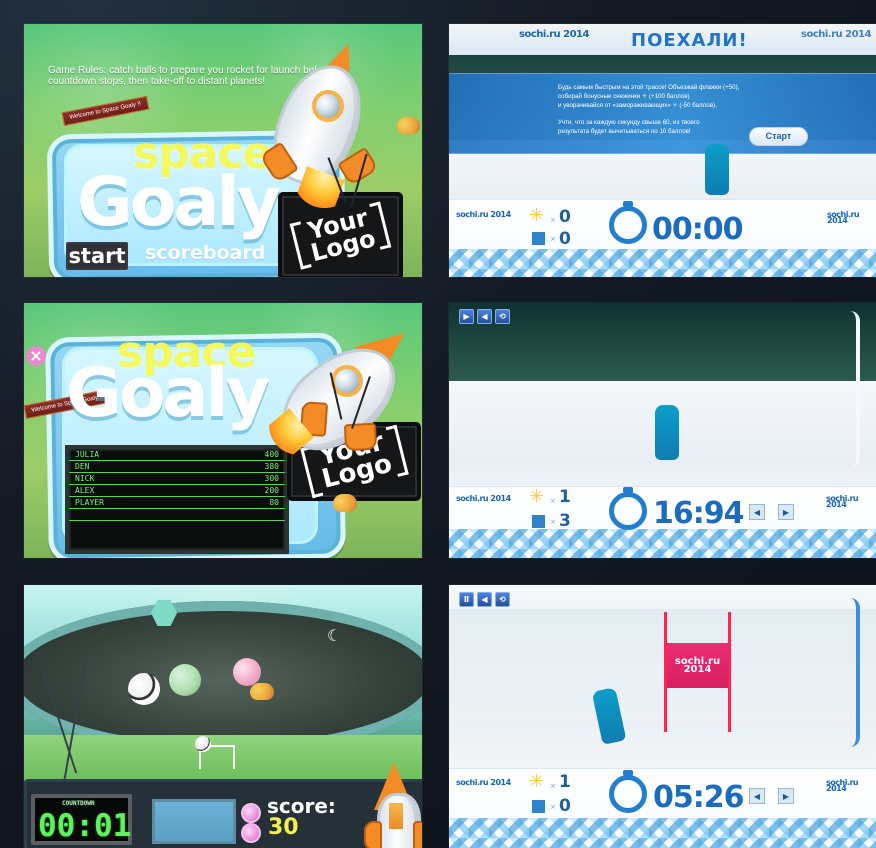 The image size is (876, 848). Describe the element at coordinates (340, 236) in the screenshot. I see `your-logo-mark: Your Logo` at that location.